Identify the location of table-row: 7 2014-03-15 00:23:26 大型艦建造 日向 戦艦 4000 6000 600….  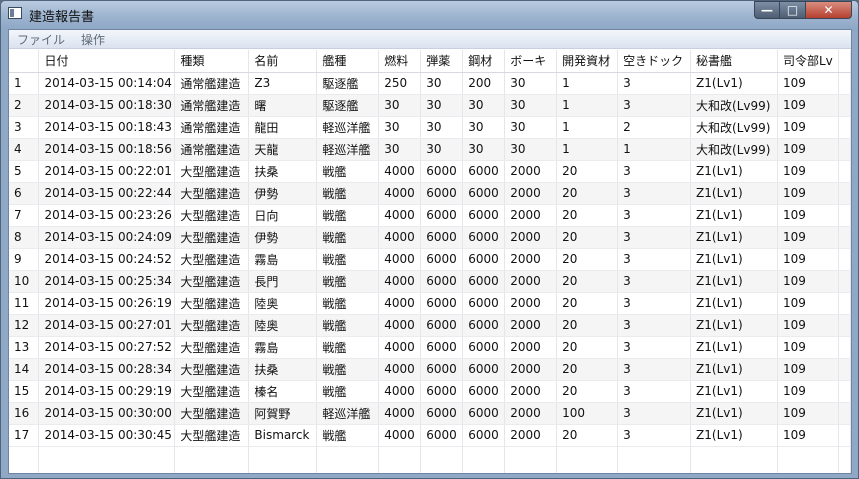
(430, 215).